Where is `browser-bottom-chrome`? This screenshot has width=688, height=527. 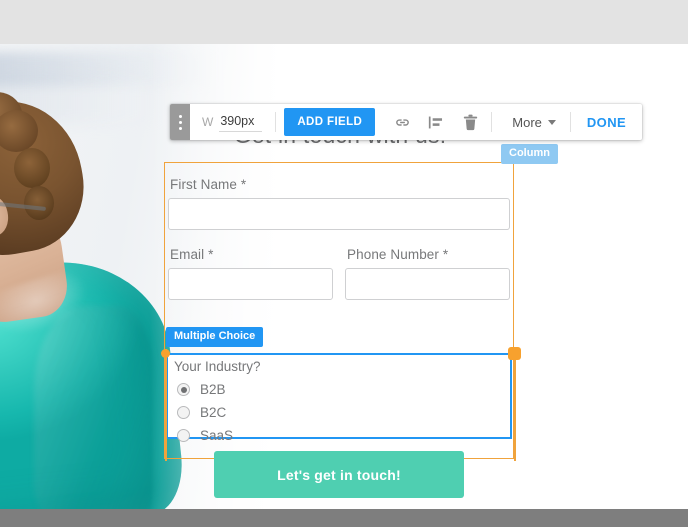
browser-bottom-chrome is located at coordinates (344, 518).